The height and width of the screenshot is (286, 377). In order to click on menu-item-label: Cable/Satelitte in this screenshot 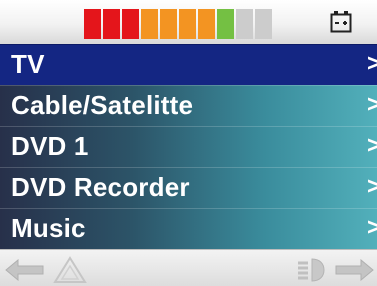, I will do `click(102, 105)`.